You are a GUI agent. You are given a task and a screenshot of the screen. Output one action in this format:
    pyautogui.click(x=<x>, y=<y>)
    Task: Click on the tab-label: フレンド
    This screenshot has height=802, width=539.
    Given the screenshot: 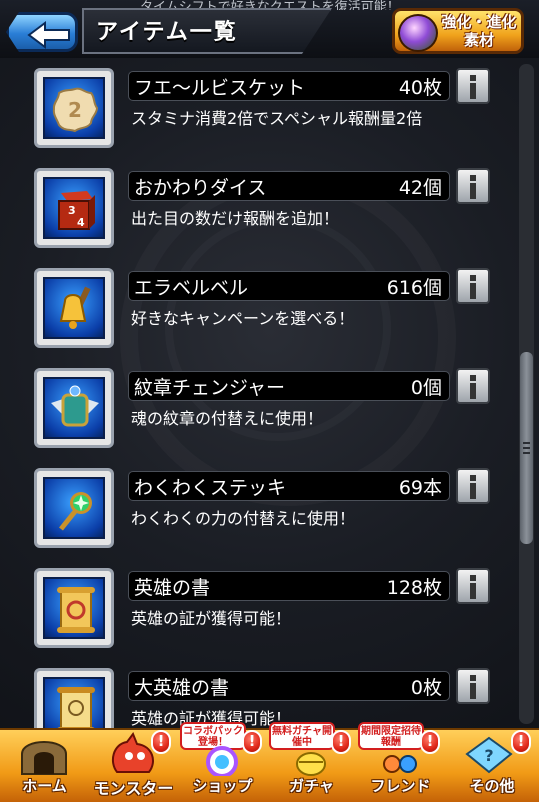 What is the action you would take?
    pyautogui.click(x=400, y=786)
    